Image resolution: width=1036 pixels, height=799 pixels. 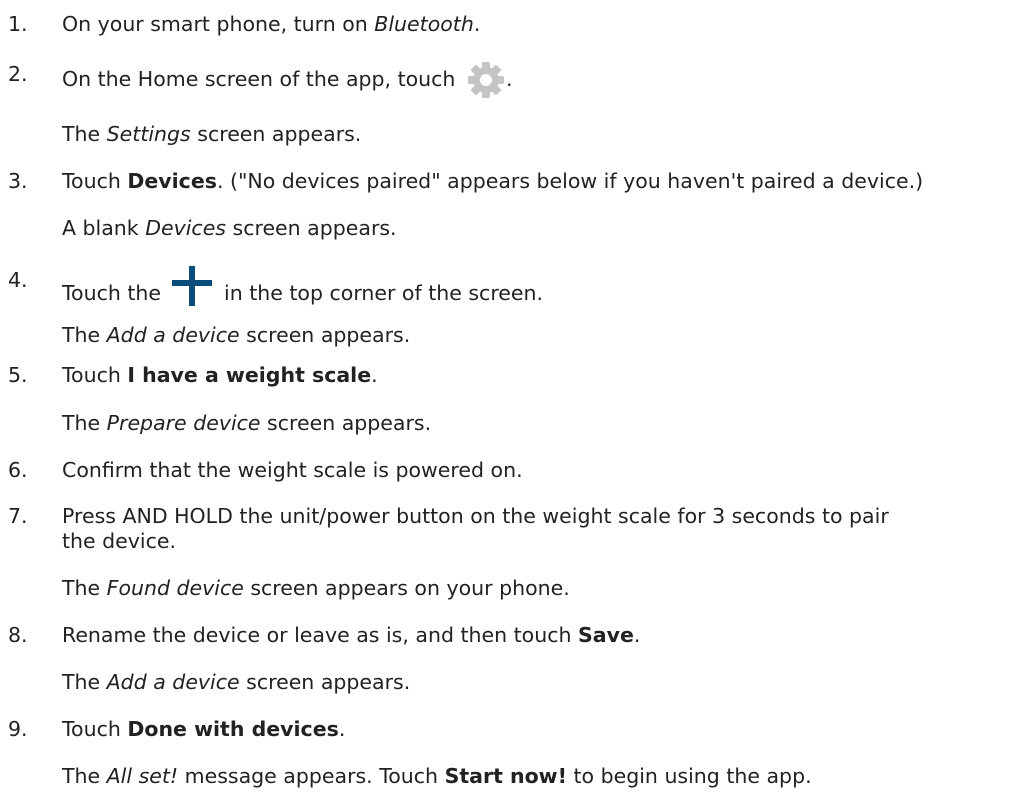 I want to click on step-4-result: The Add a device screen appears., so click(x=236, y=335).